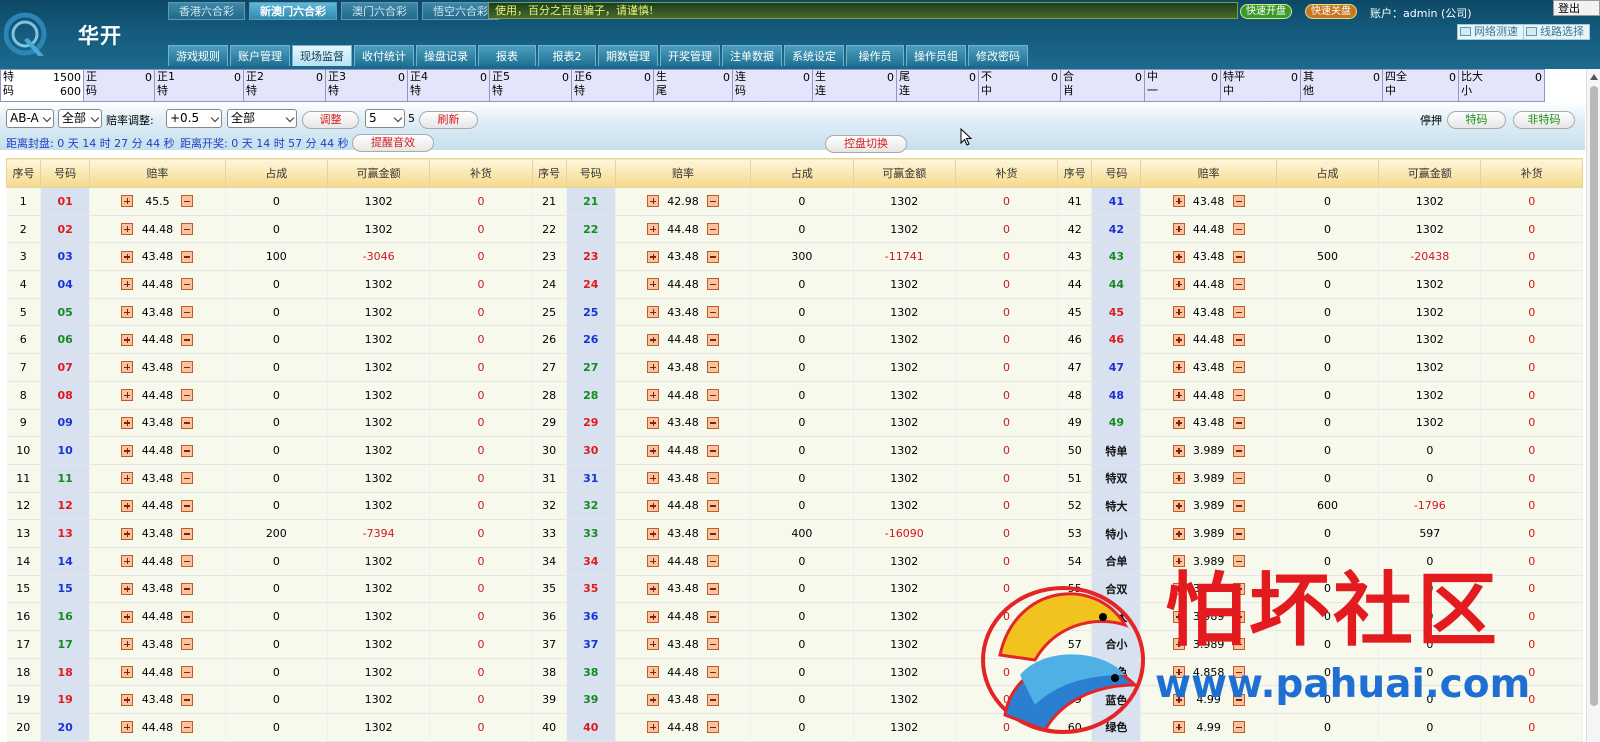 This screenshot has height=742, width=1600. Describe the element at coordinates (1490, 32) in the screenshot. I see `net-test-button: 网络测速` at that location.